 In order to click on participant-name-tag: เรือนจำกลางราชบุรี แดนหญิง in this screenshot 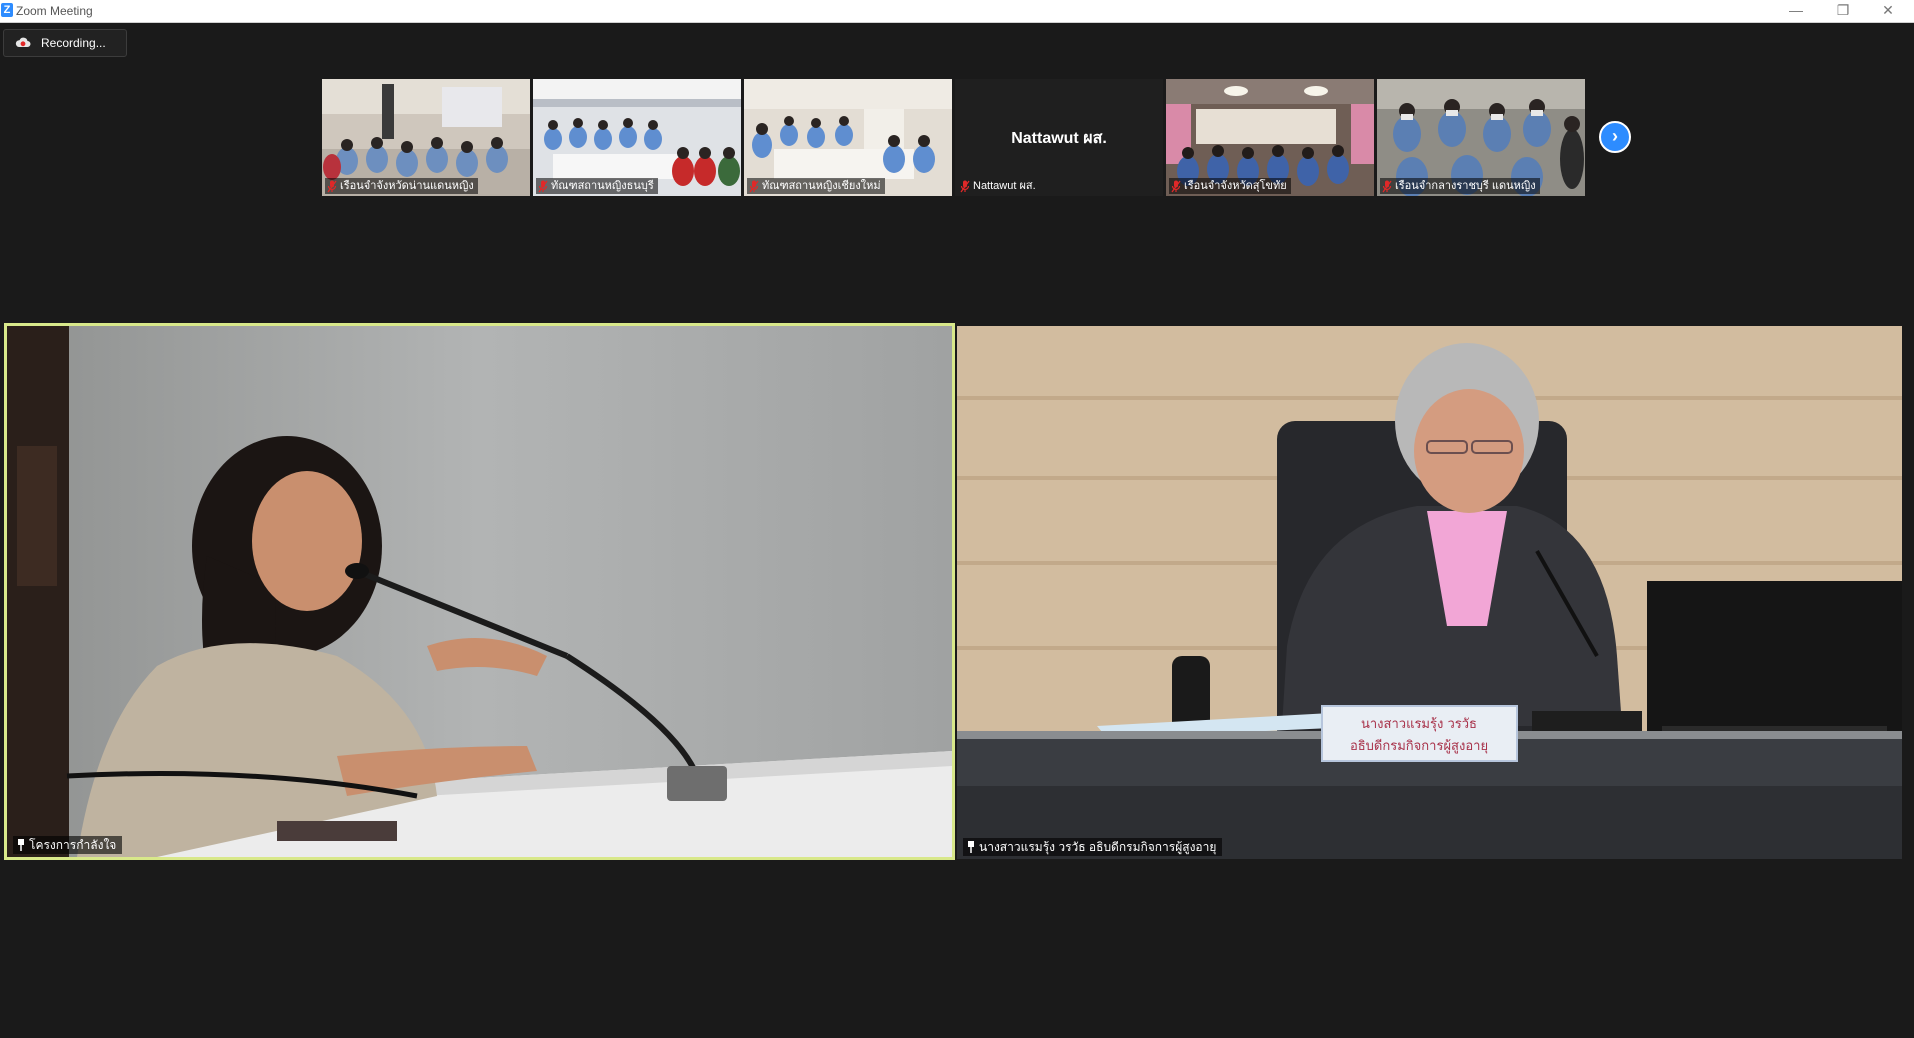, I will do `click(1460, 186)`.